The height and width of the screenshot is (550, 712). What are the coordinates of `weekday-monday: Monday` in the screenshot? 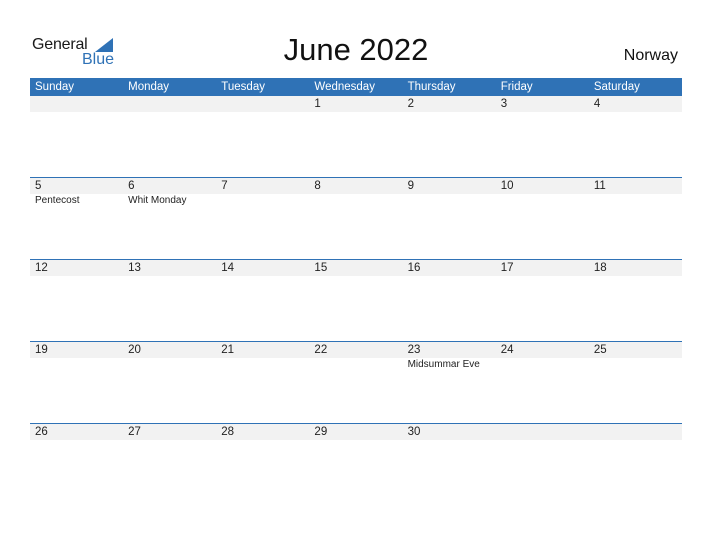 It's located at (149, 87).